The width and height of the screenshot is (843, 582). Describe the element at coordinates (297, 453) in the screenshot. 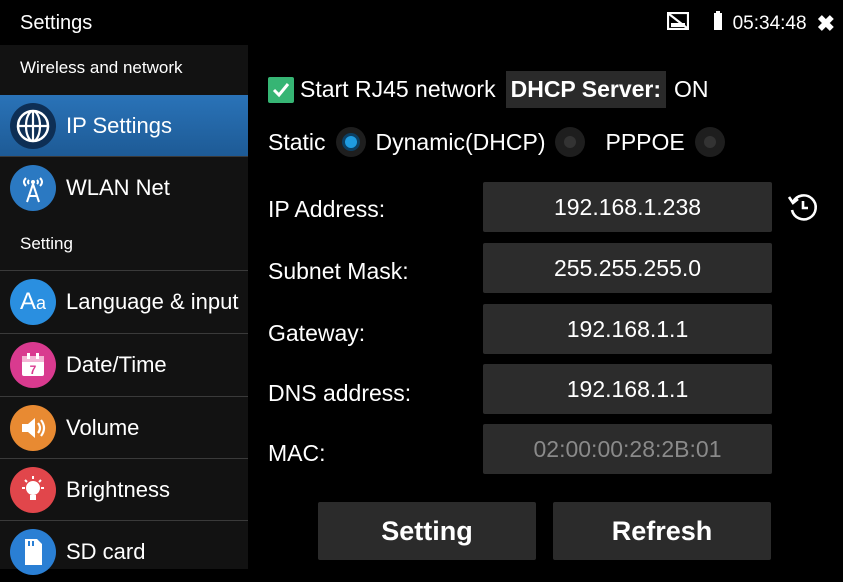

I see `mac-label: MAC:` at that location.